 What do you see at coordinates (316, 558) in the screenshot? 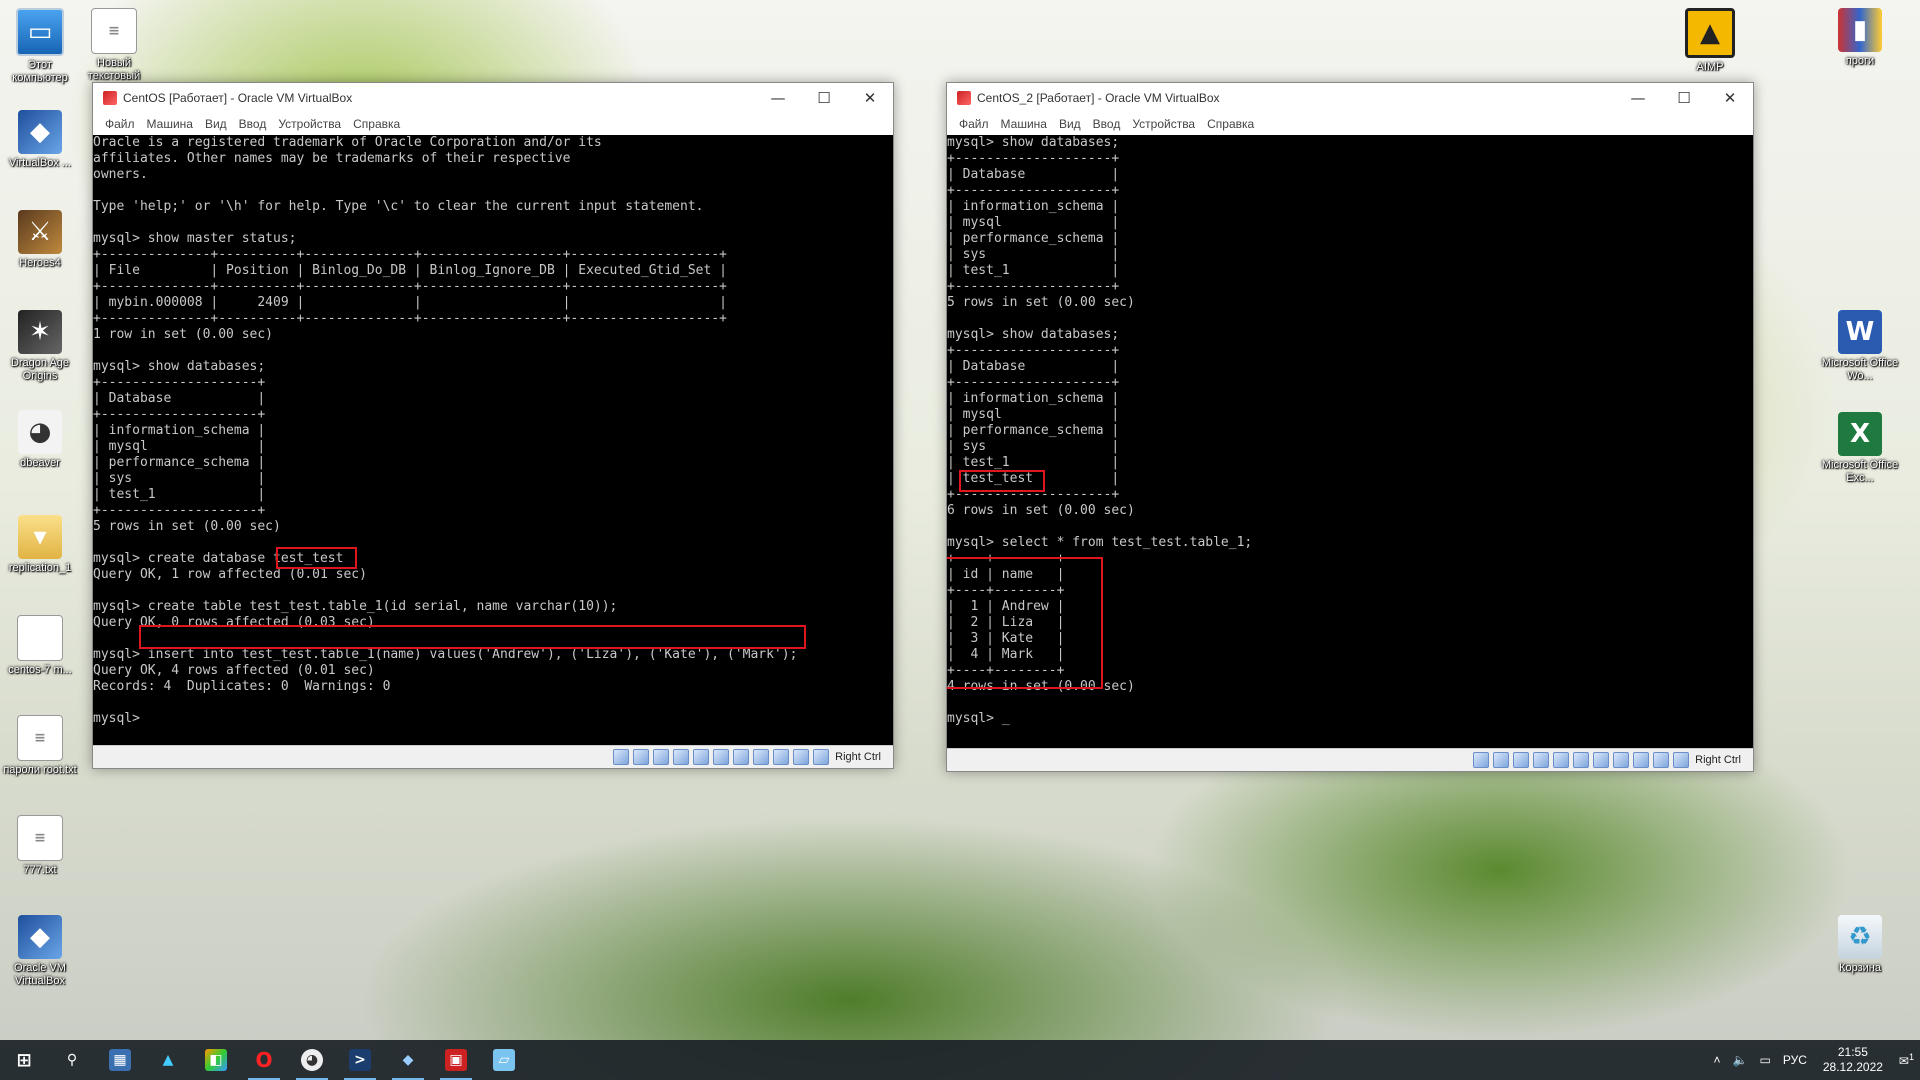
I see `highlight-db-name` at bounding box center [316, 558].